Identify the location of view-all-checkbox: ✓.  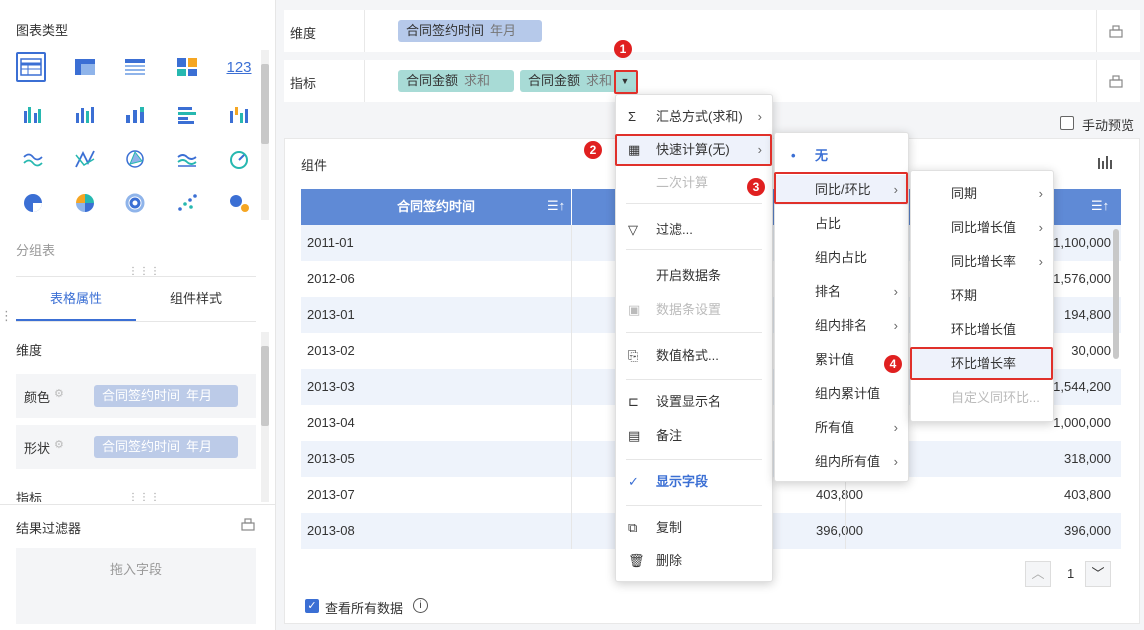
(312, 606).